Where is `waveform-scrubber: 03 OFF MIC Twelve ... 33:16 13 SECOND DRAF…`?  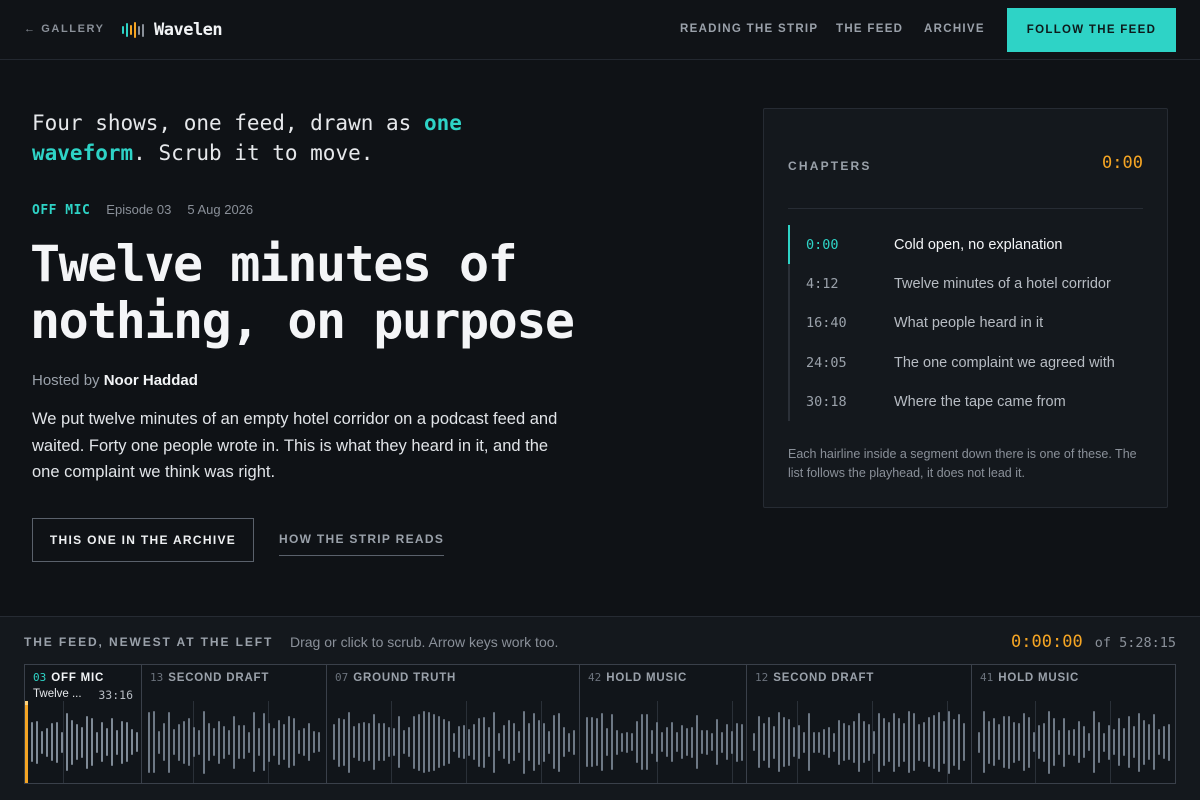 waveform-scrubber: 03 OFF MIC Twelve ... 33:16 13 SECOND DRAF… is located at coordinates (600, 724).